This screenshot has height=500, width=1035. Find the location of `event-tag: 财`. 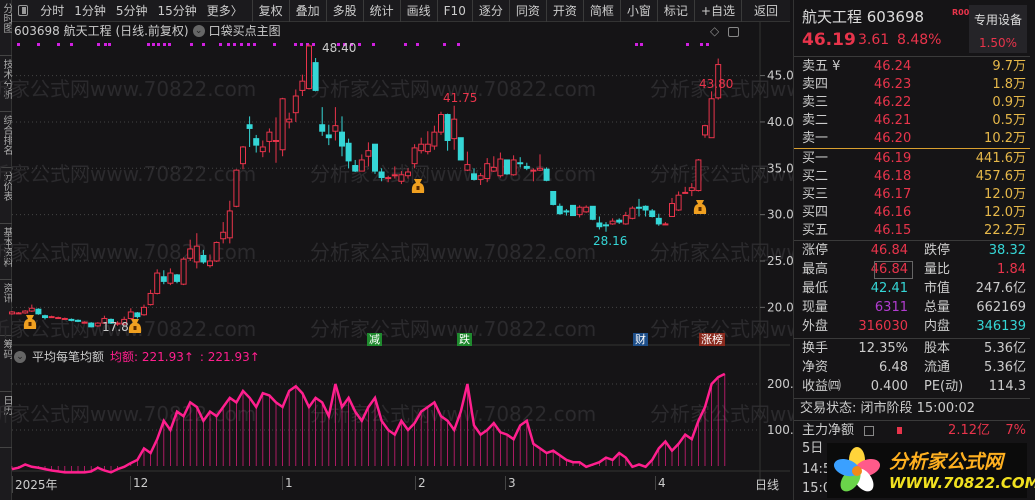

event-tag: 财 is located at coordinates (640, 339).